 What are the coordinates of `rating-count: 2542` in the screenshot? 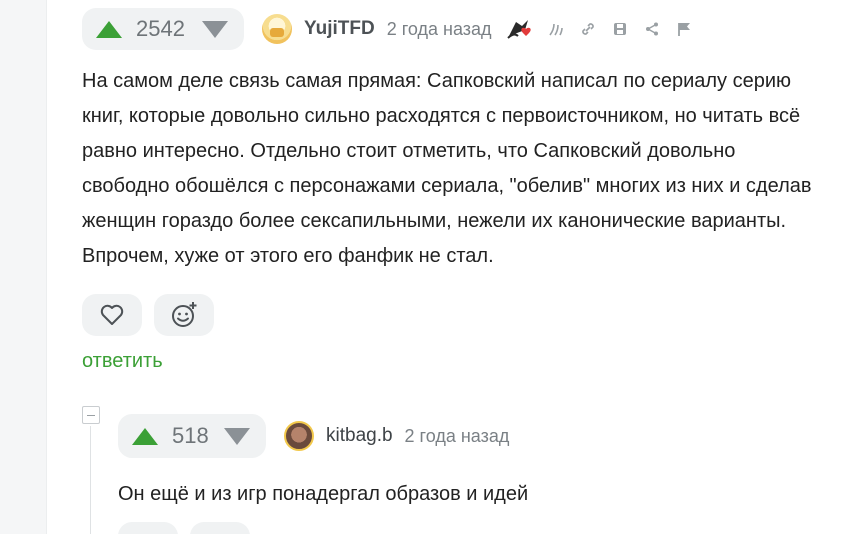 It's located at (160, 28).